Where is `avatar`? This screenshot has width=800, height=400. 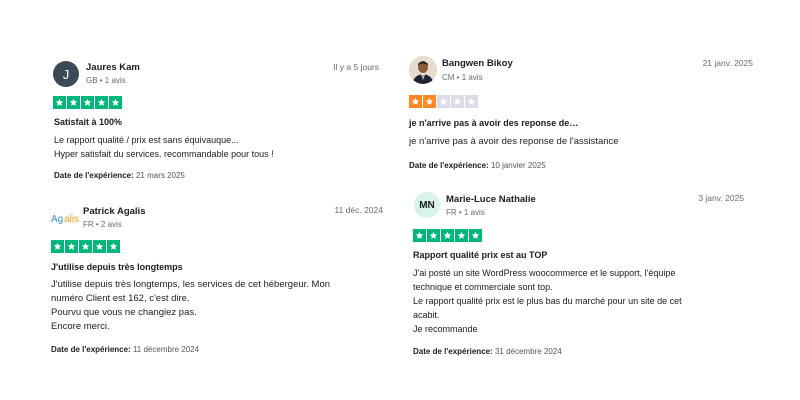
avatar is located at coordinates (423, 70).